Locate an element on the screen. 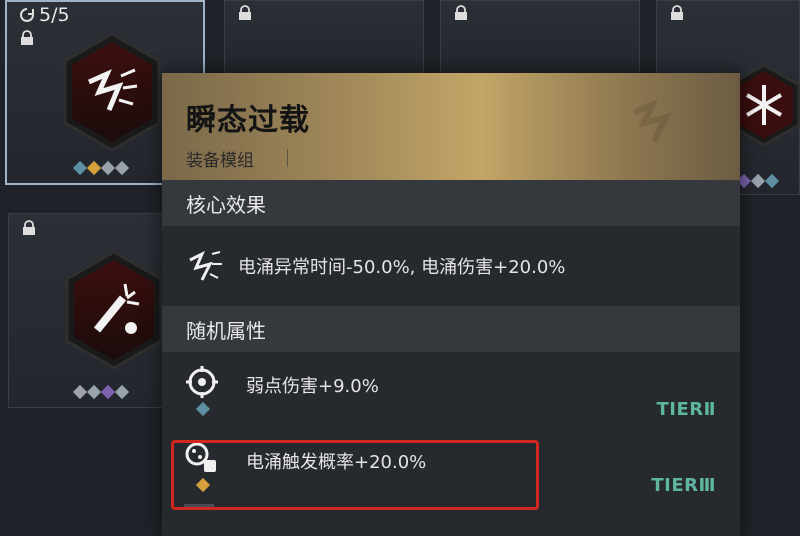 The width and height of the screenshot is (800, 536). core-effect-text: 电涌异常时间-50.0%, 电涌伤害+20.0% is located at coordinates (402, 267).